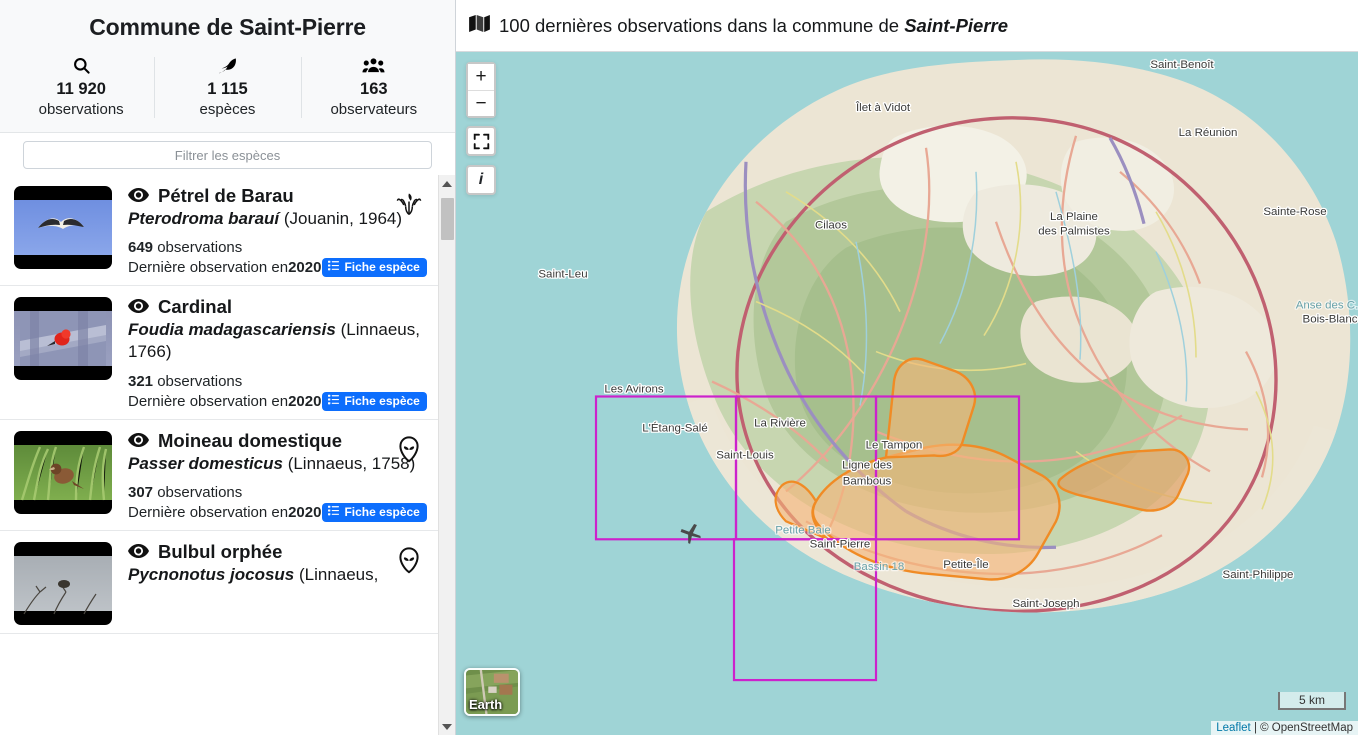 The width and height of the screenshot is (1358, 735). I want to click on observers-icon, so click(374, 65).